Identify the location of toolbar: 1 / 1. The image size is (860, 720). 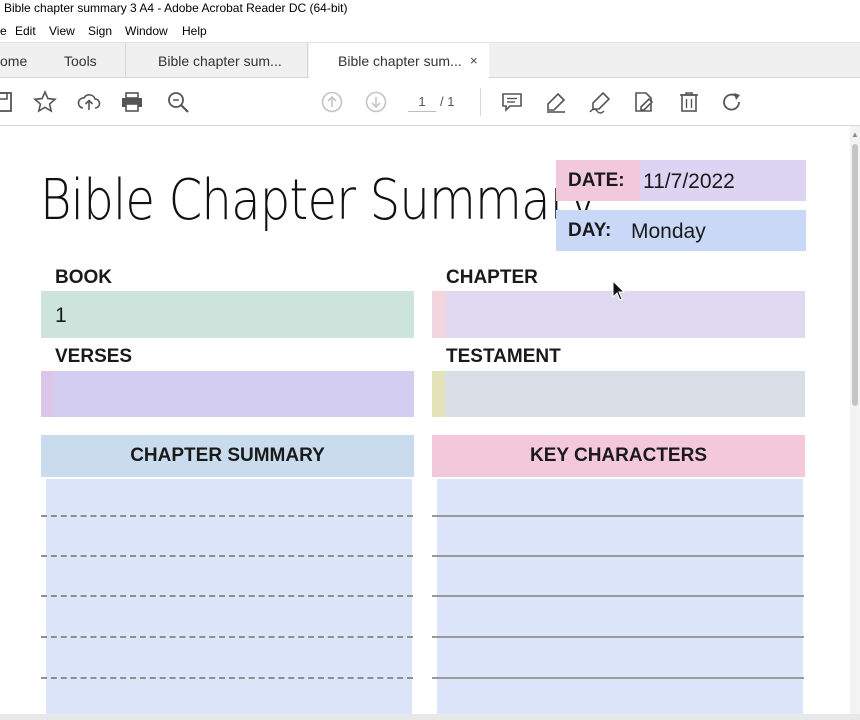
(430, 102).